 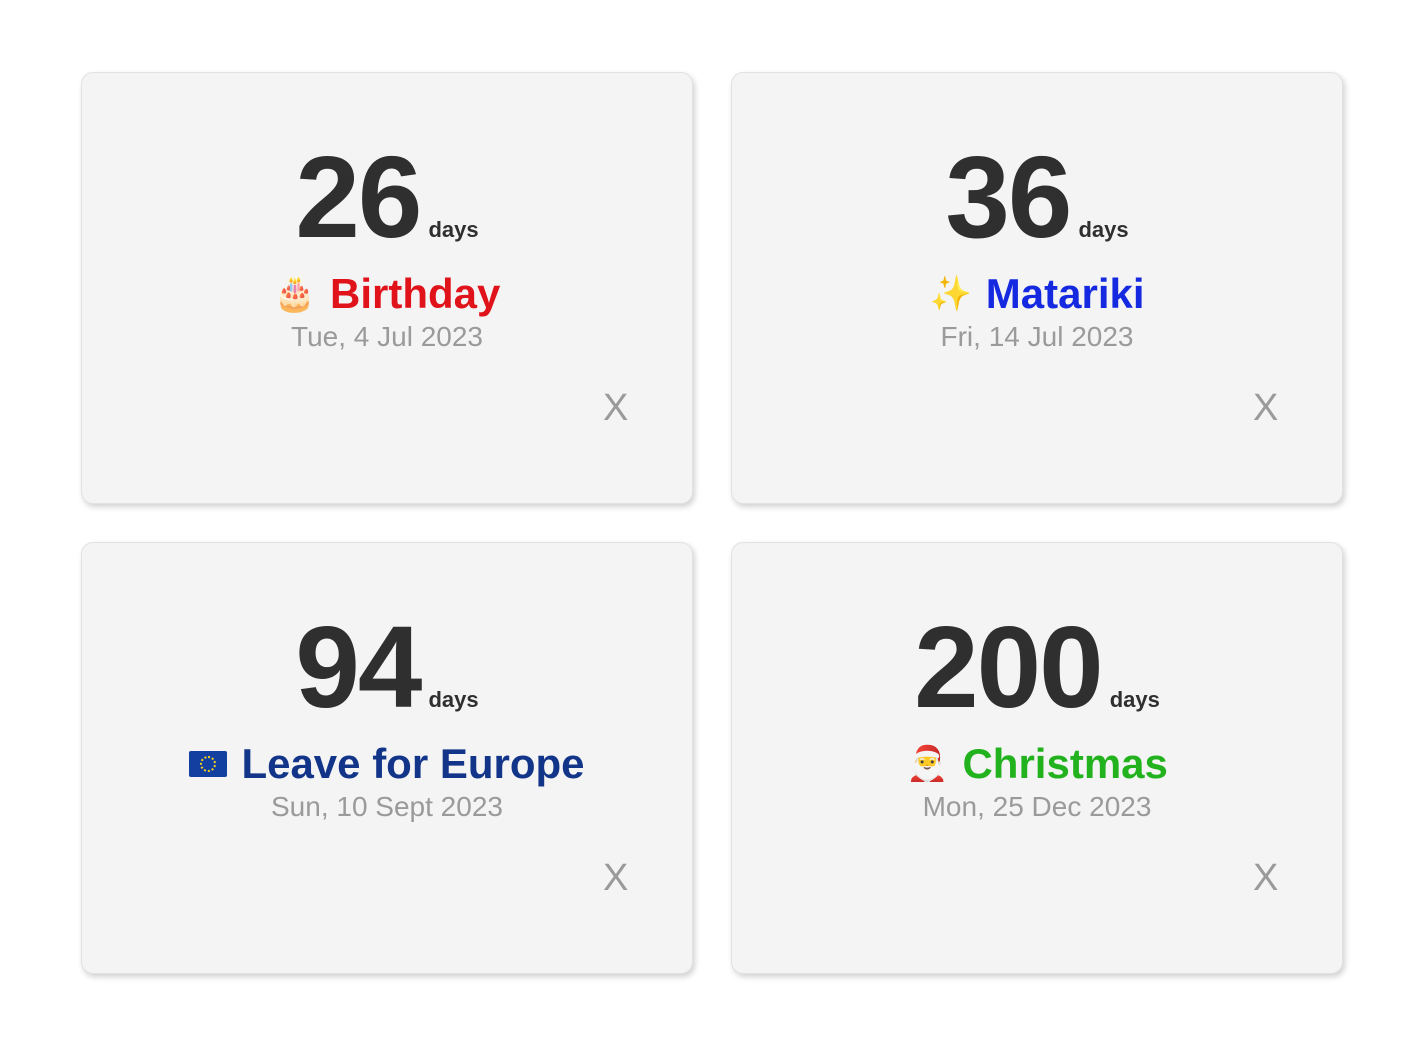 What do you see at coordinates (1065, 293) in the screenshot?
I see `event-title: Matariki` at bounding box center [1065, 293].